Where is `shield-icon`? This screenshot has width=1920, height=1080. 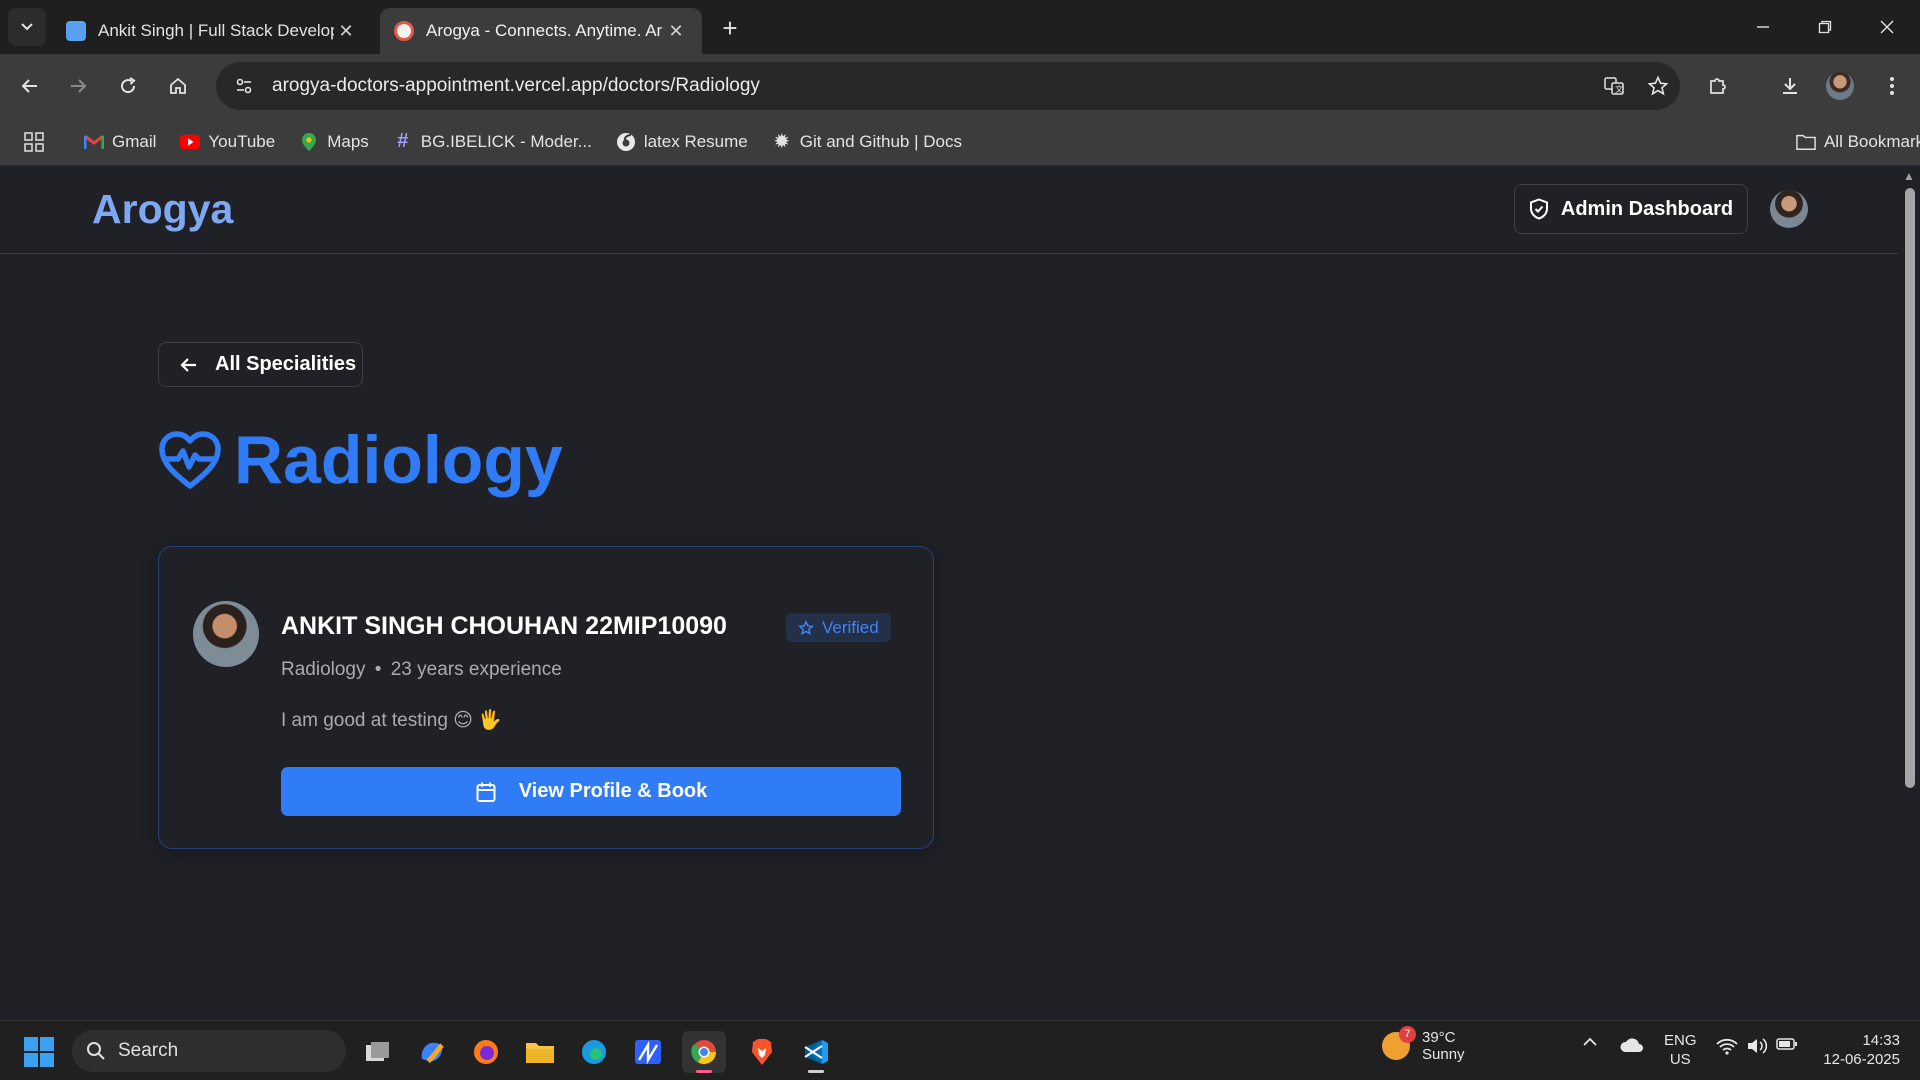 shield-icon is located at coordinates (1538, 209).